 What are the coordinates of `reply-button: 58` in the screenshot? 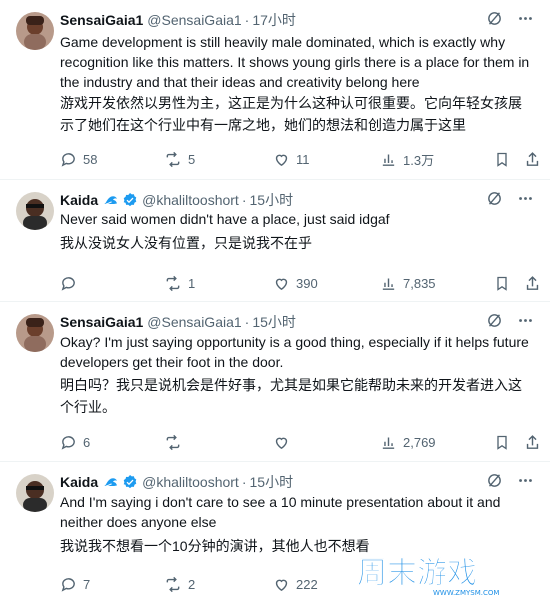 It's located at (78, 159).